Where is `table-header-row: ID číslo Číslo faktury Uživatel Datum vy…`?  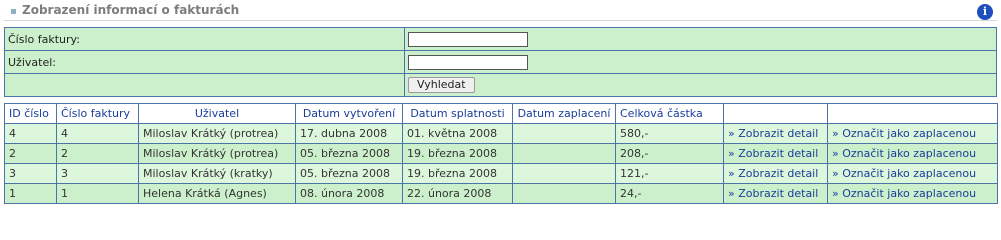
table-header-row: ID číslo Číslo faktury Uživatel Datum vy… is located at coordinates (501, 113).